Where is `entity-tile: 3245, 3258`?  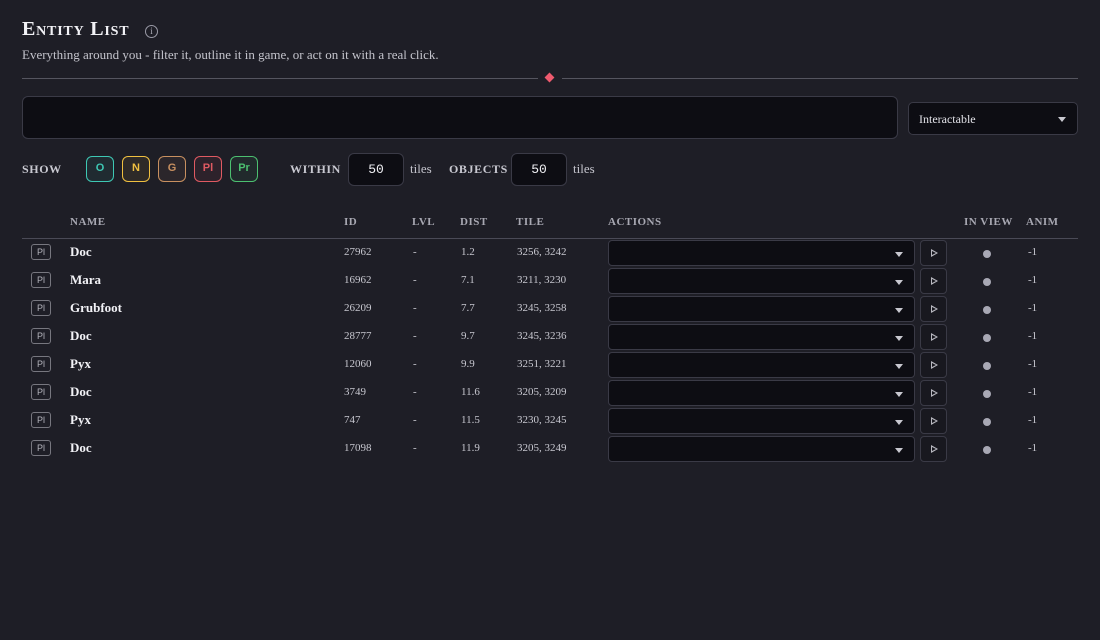 entity-tile: 3245, 3258 is located at coordinates (542, 308).